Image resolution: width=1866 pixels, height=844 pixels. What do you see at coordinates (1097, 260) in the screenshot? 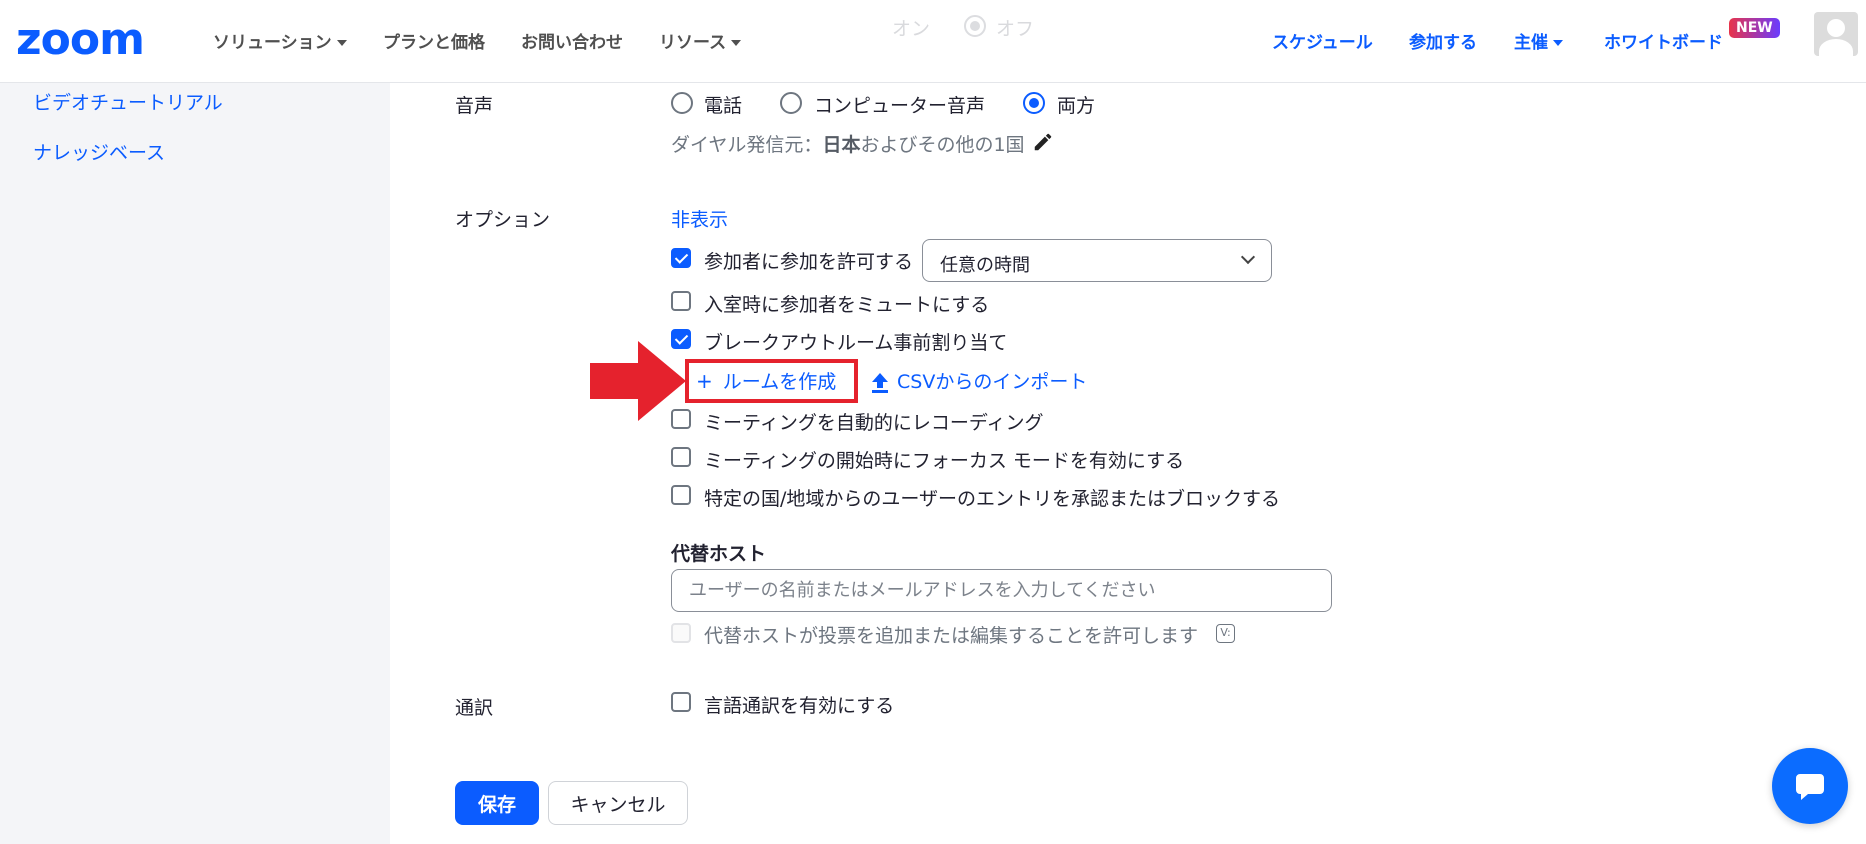
I see `join-time-select: 任意の時間` at bounding box center [1097, 260].